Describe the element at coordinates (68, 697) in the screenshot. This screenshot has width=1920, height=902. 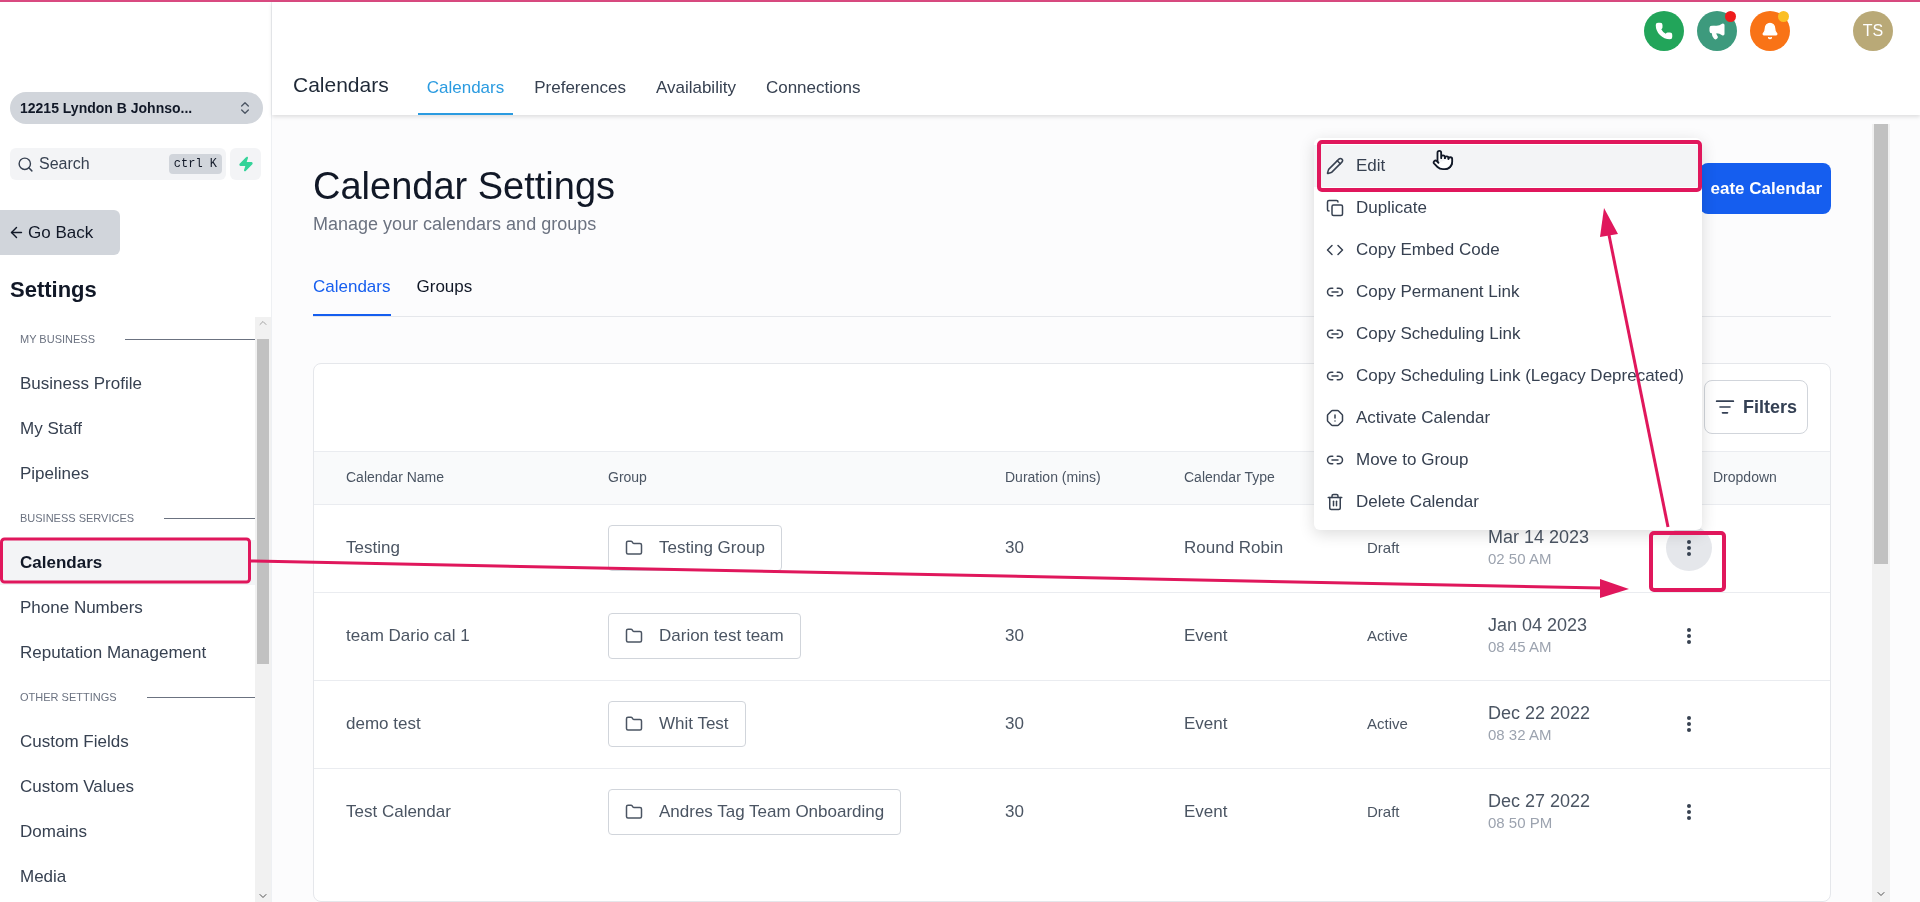
I see `section-label: OTHER SETTINGS` at that location.